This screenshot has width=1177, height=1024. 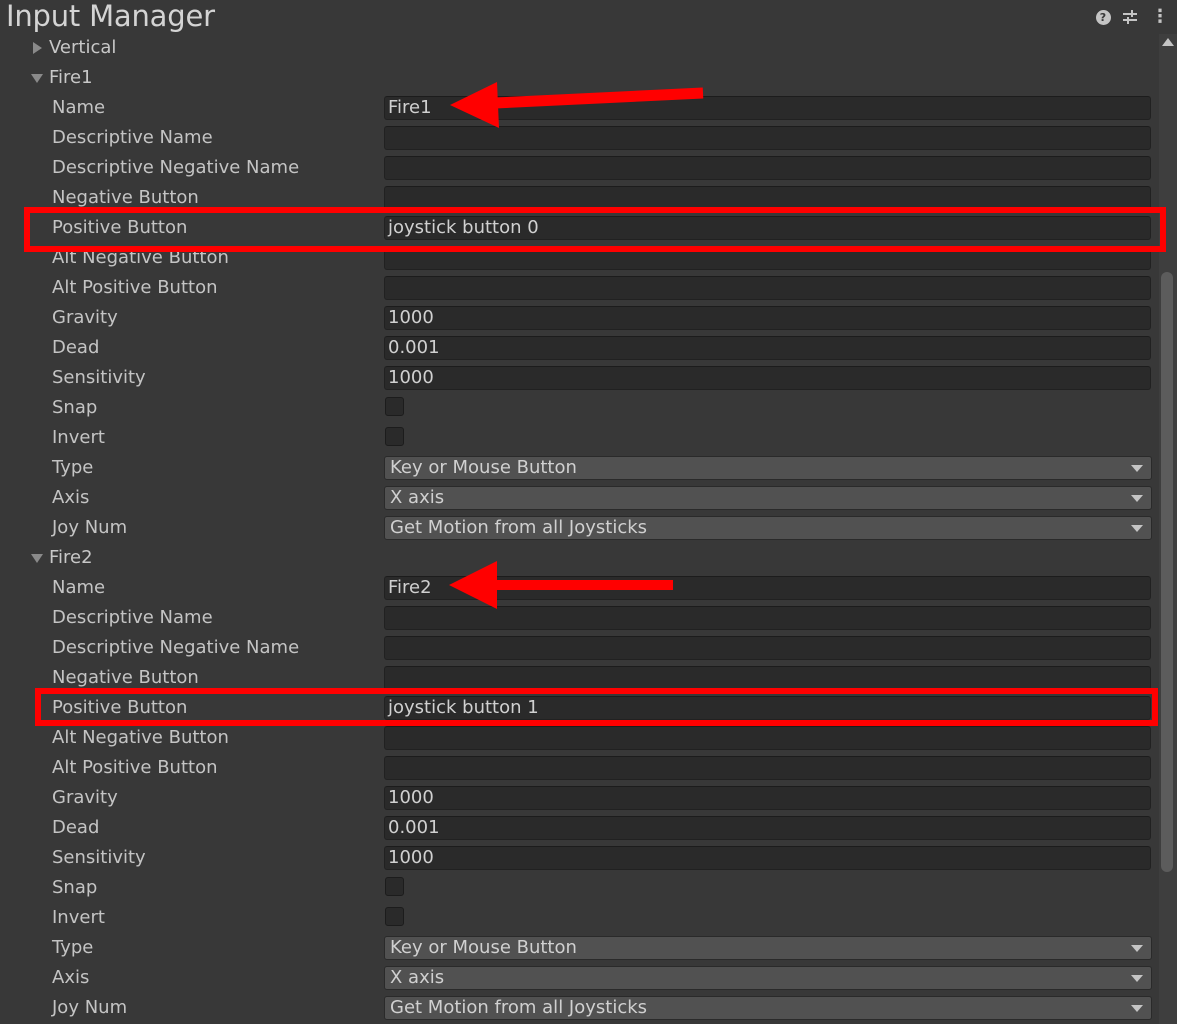 I want to click on property-row-positive-button: Positive Button joystick button 1, so click(x=579, y=708).